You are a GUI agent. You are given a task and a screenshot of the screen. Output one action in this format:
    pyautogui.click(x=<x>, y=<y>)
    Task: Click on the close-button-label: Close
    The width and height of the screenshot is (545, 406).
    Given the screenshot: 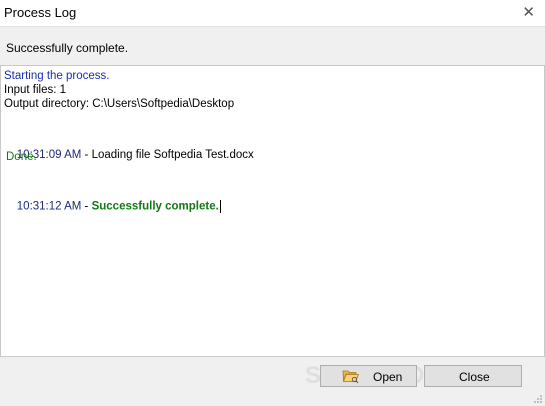 What is the action you would take?
    pyautogui.click(x=474, y=377)
    